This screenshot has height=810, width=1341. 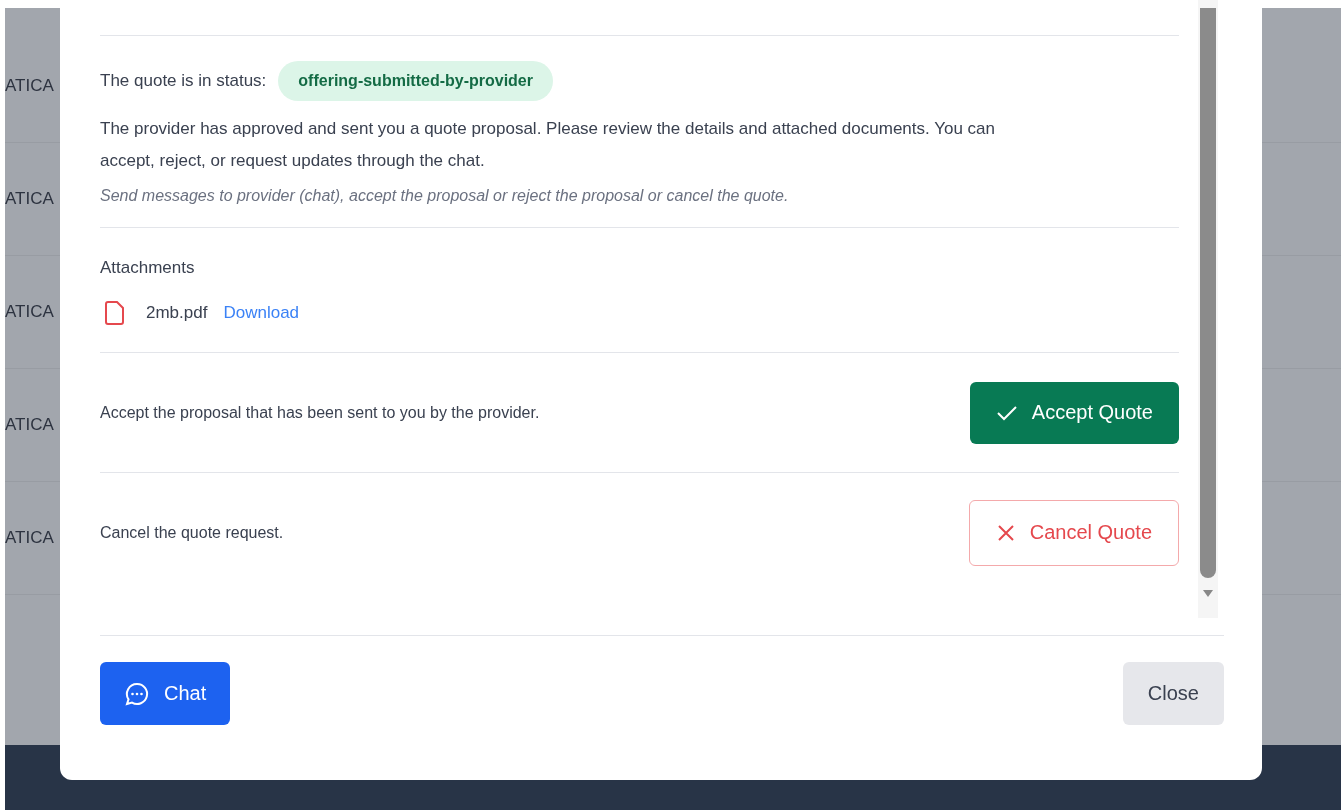 What do you see at coordinates (192, 532) in the screenshot?
I see `action-text: Cancel the quote request.` at bounding box center [192, 532].